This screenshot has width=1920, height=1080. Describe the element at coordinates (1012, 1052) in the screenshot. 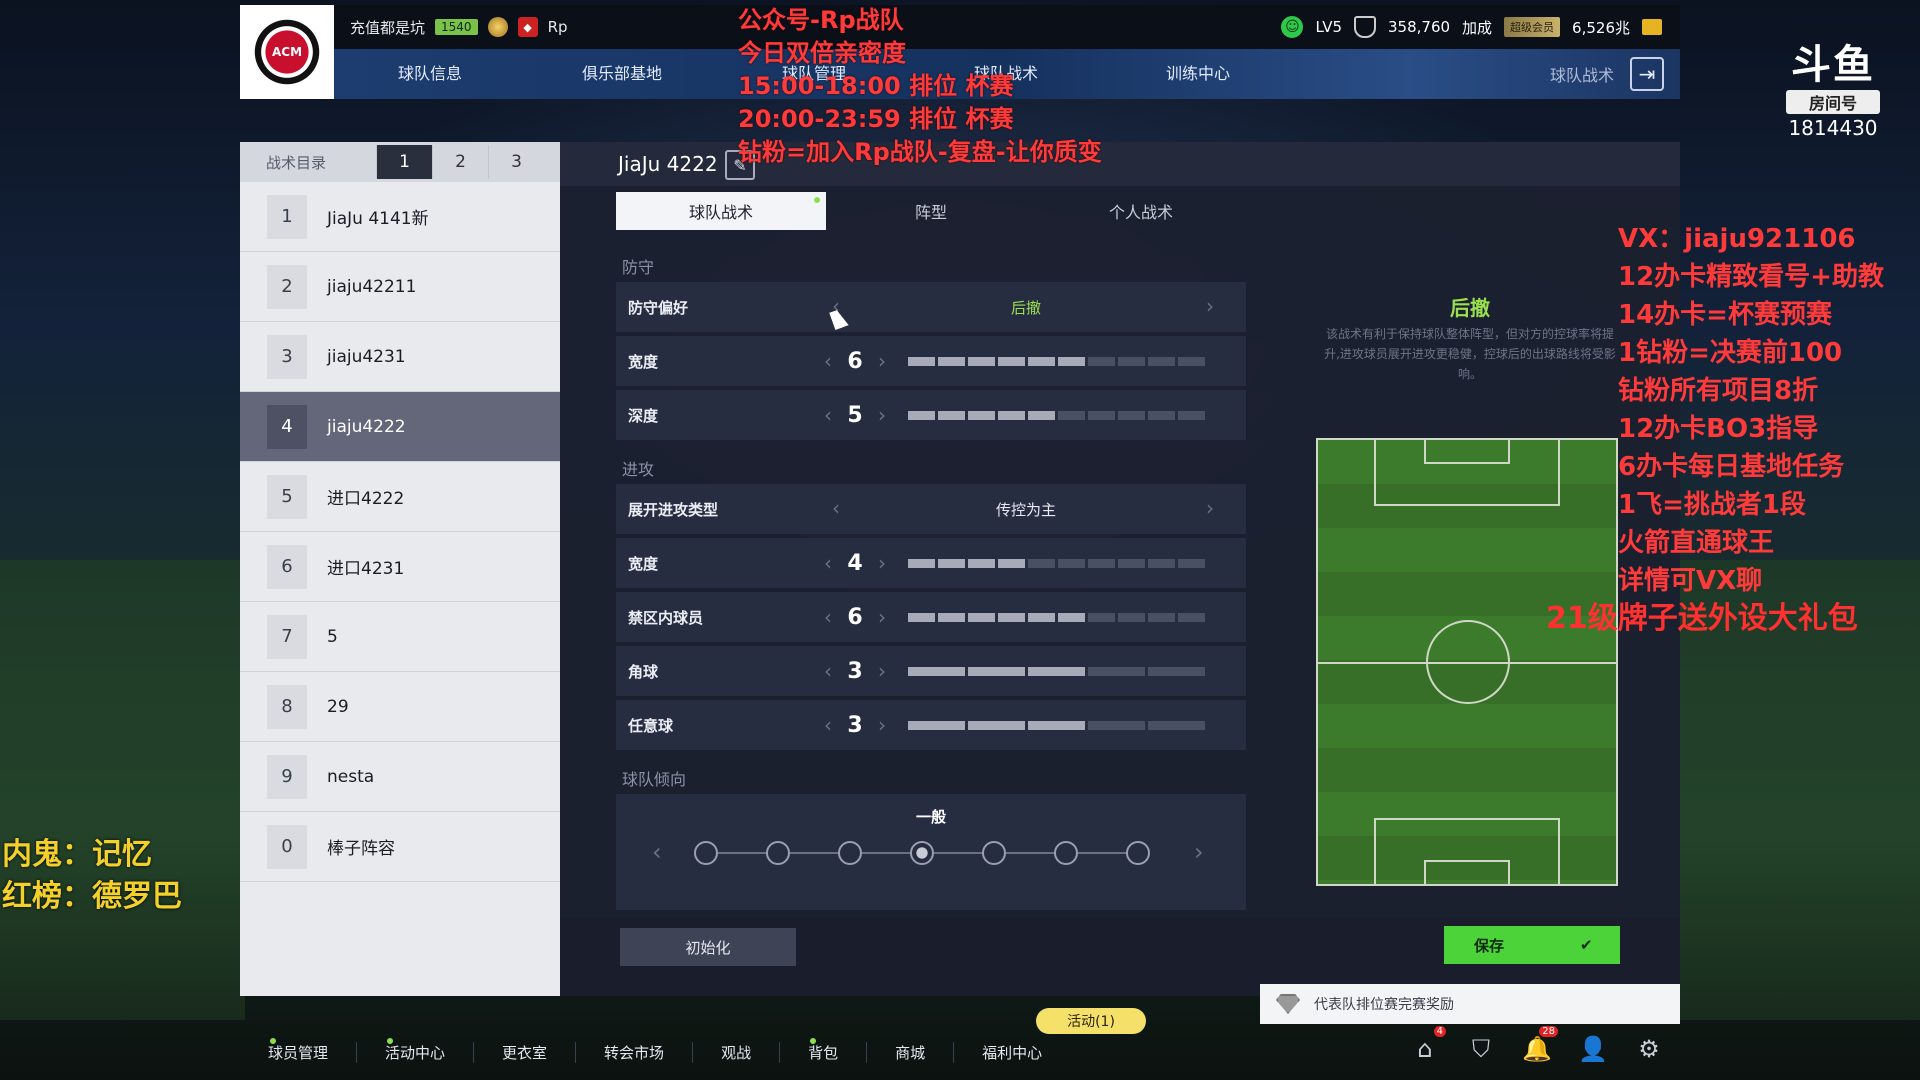

I see `nav-welfare-center: 福利中心` at that location.